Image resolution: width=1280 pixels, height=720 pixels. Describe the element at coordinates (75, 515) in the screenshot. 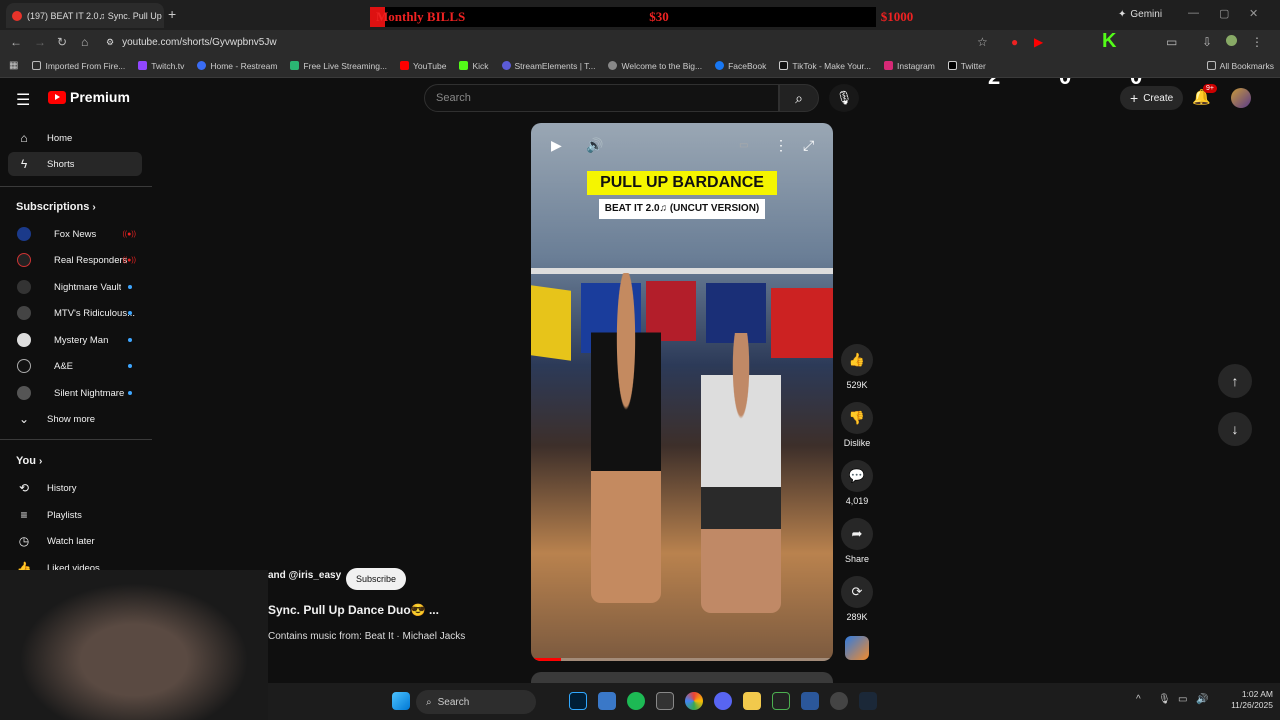

I see `sidebar-item-playlists: ≡ Playlists` at that location.